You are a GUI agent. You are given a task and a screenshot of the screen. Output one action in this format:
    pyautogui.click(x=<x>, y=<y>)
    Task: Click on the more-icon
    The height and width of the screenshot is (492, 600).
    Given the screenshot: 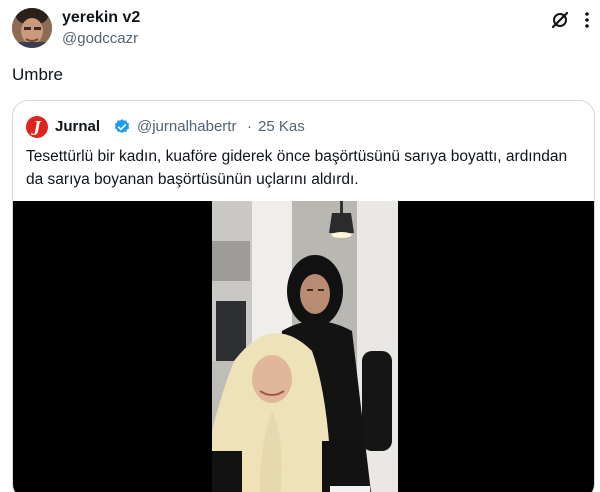 What is the action you would take?
    pyautogui.click(x=587, y=20)
    